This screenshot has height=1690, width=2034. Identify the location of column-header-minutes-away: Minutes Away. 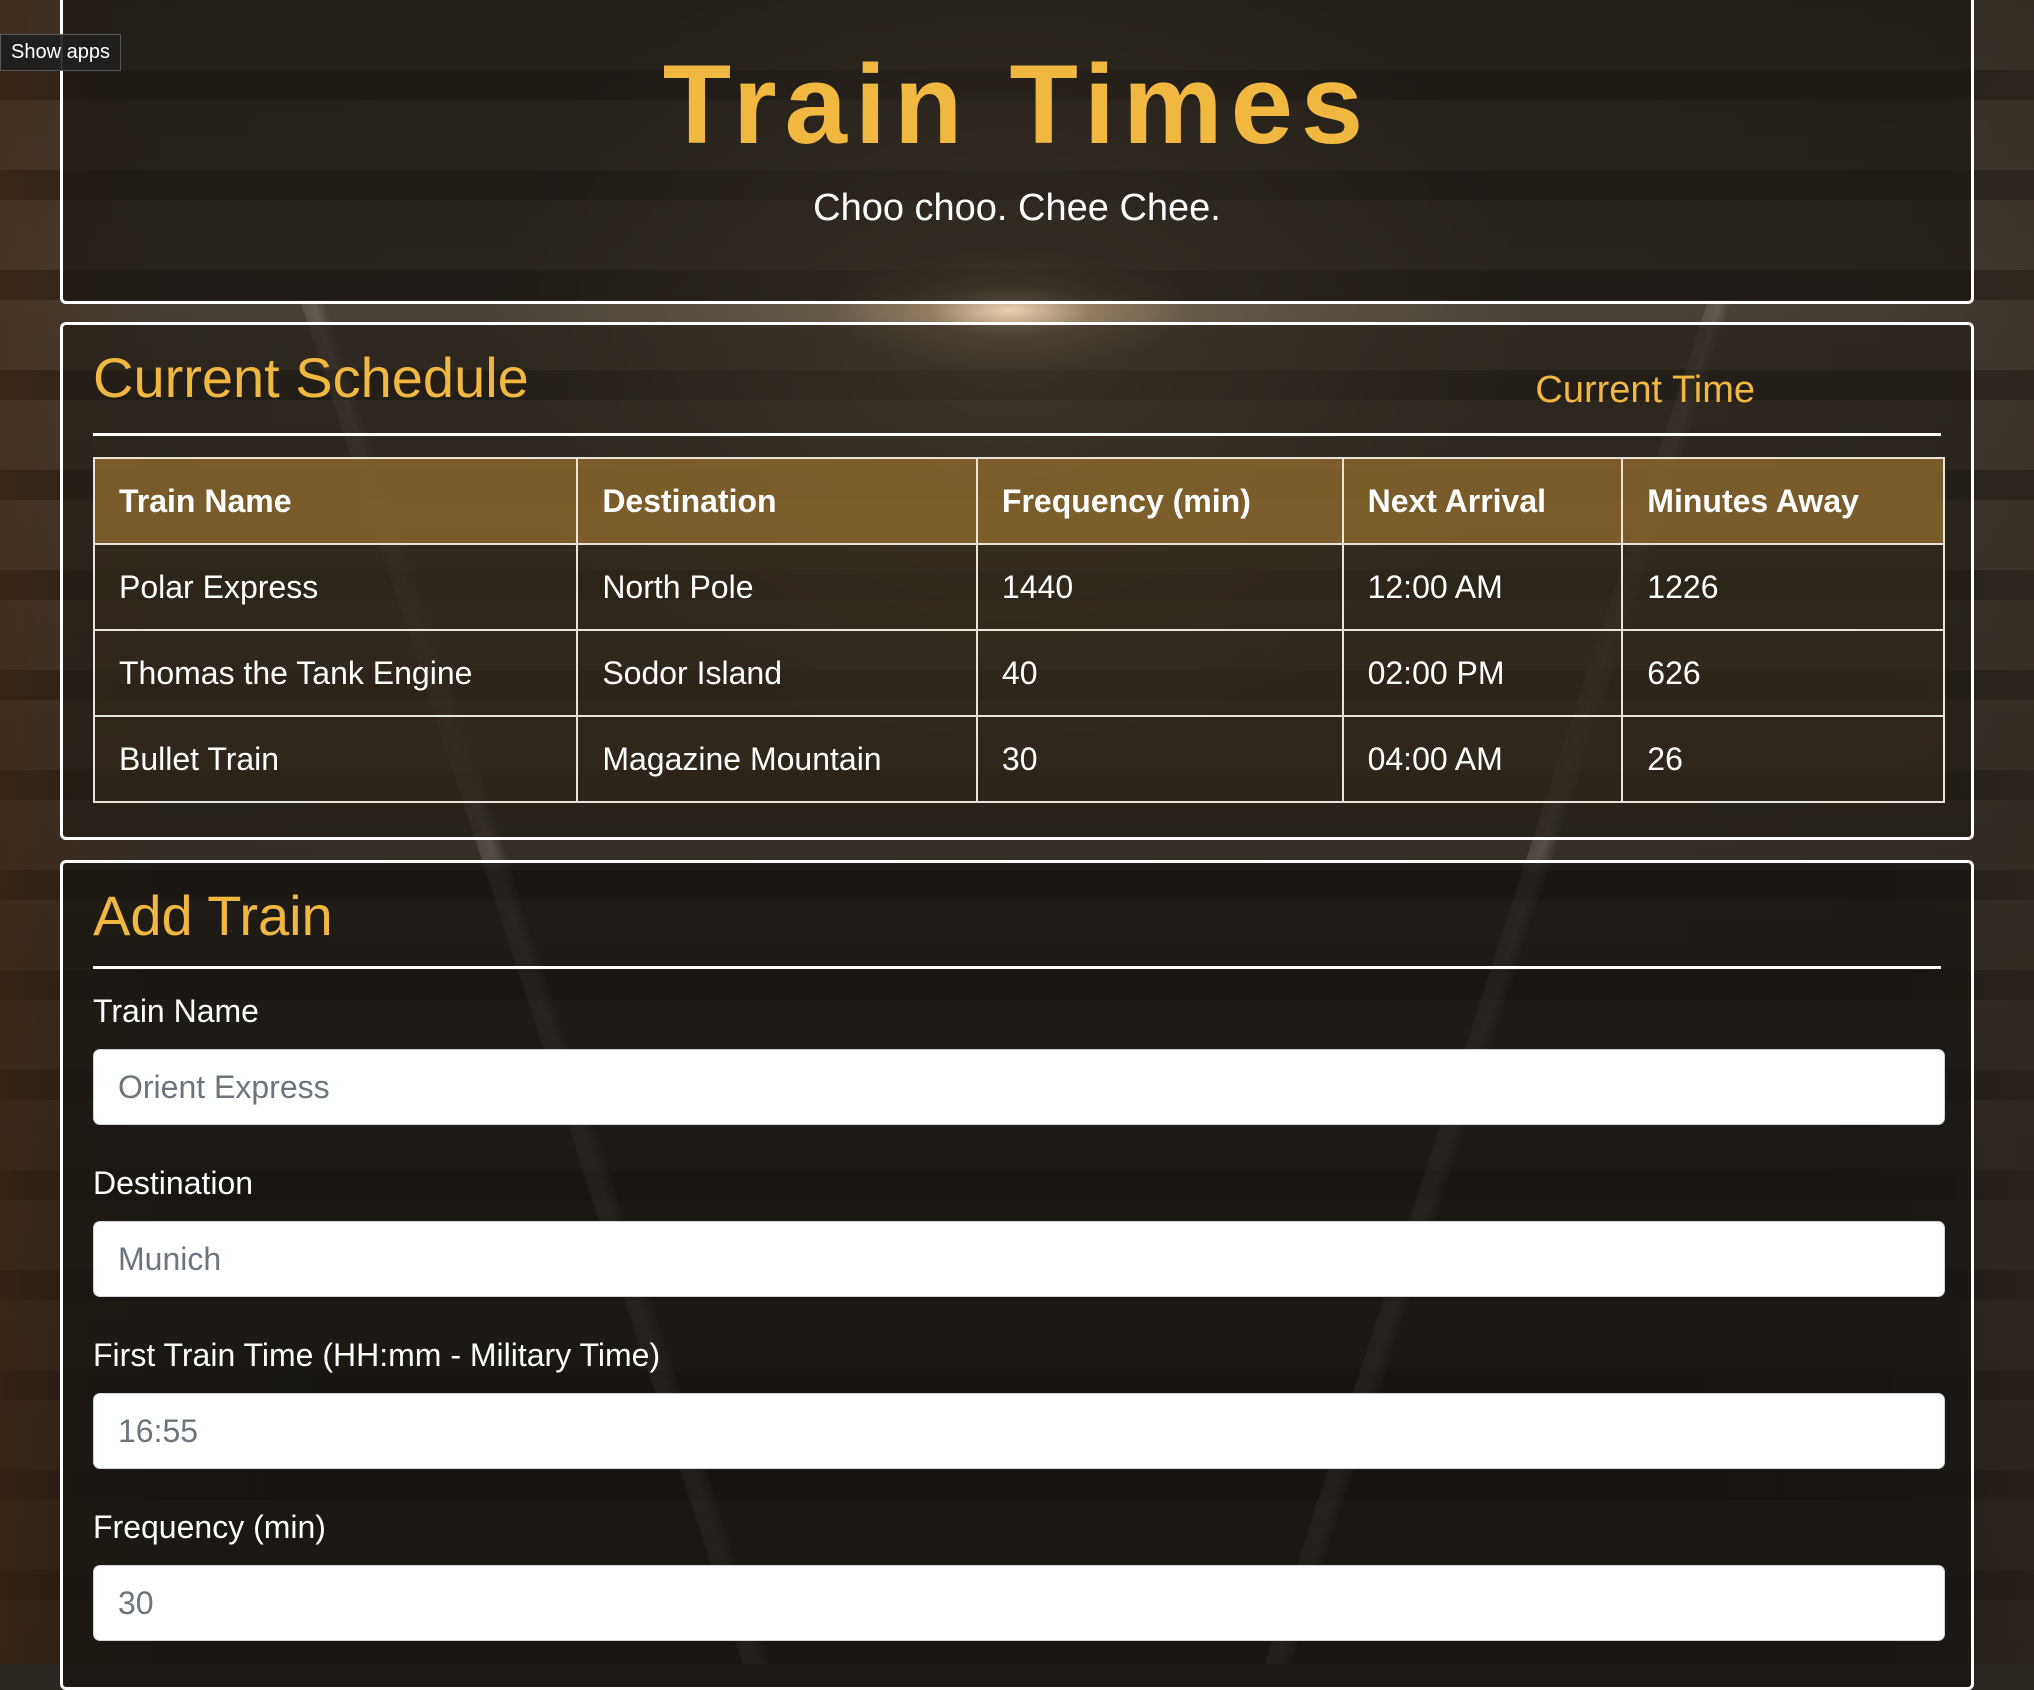
(1783, 501).